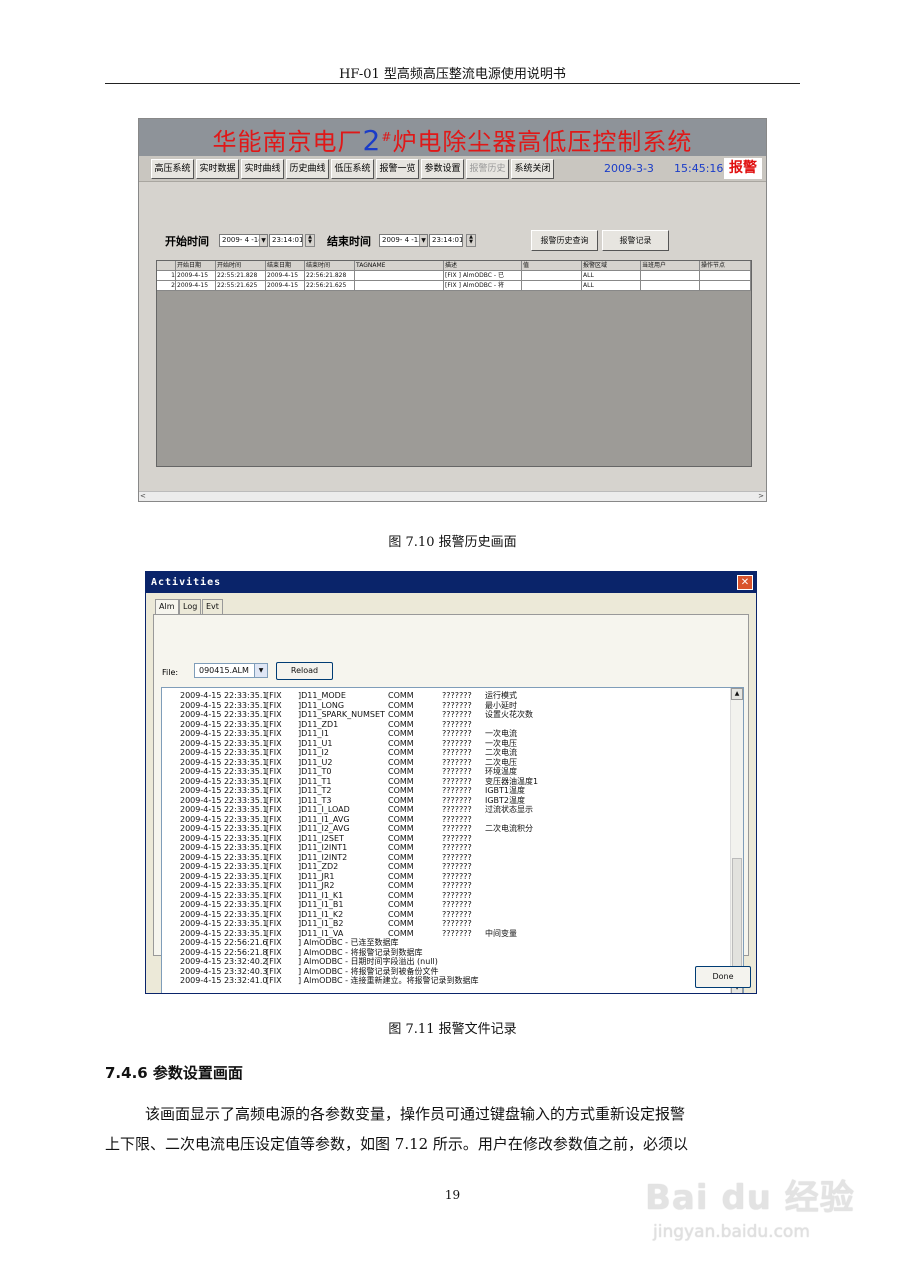 Image resolution: width=905 pixels, height=1280 pixels. Describe the element at coordinates (397, 169) in the screenshot. I see `nav-alarm-list: 报警一览` at that location.